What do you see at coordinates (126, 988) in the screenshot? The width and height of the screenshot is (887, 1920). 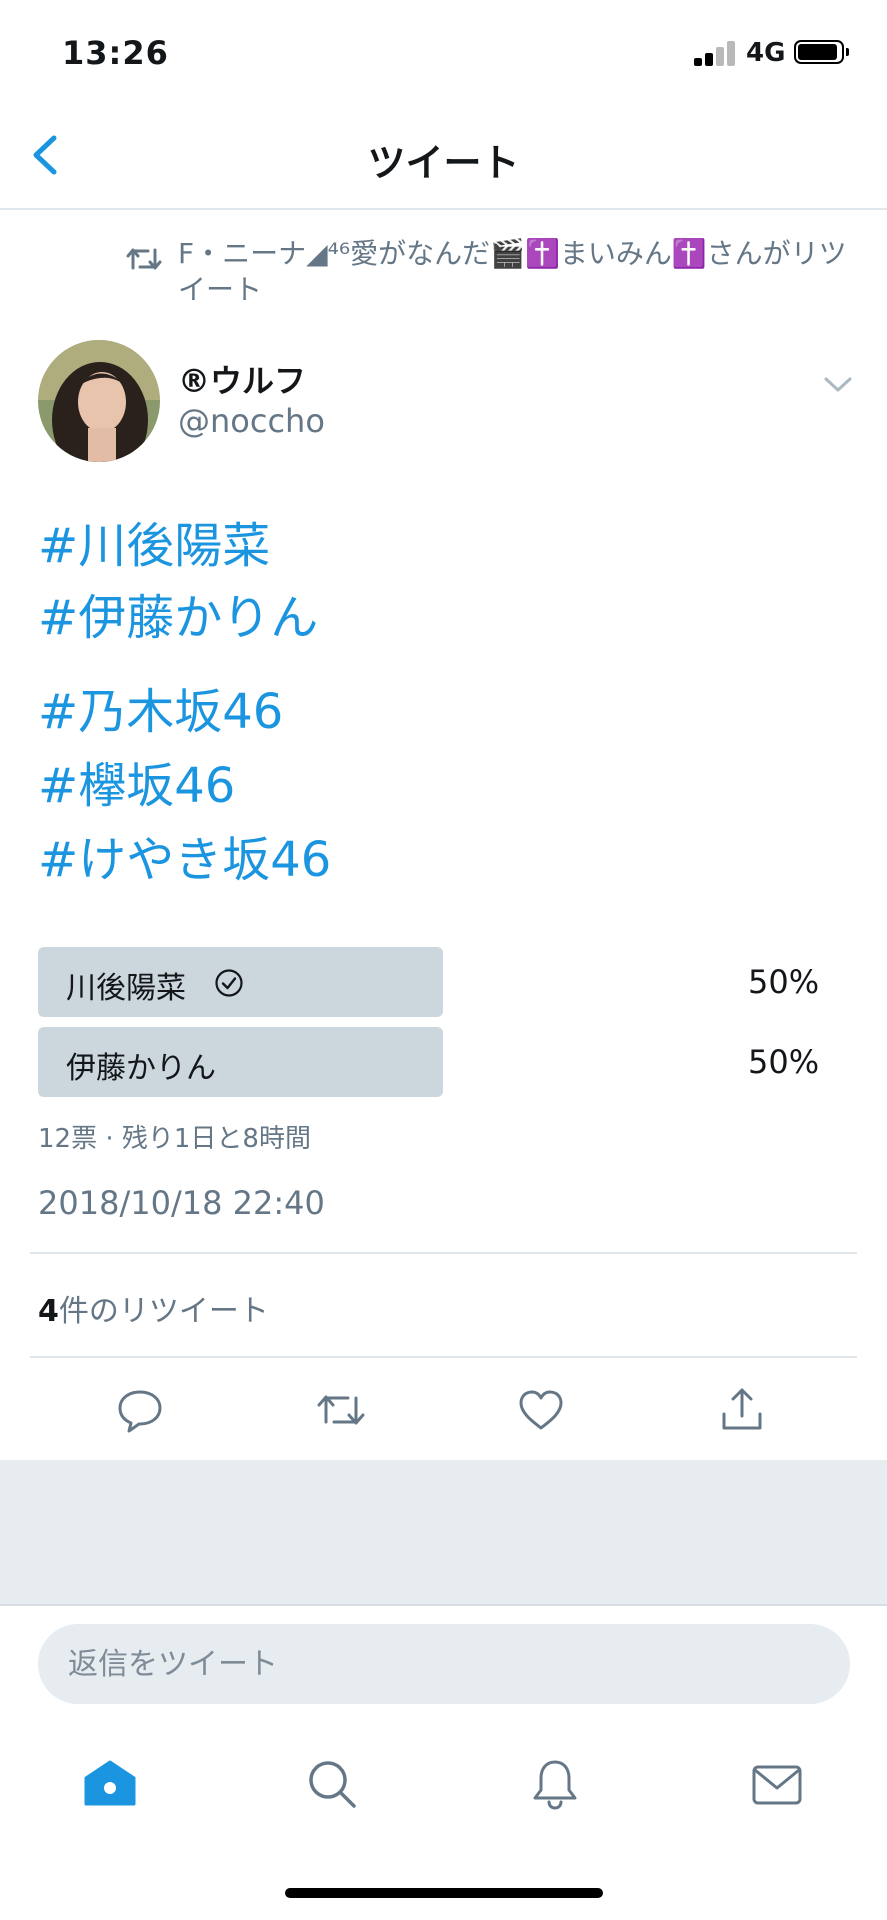 I see `poll-option-label: 川後陽菜` at bounding box center [126, 988].